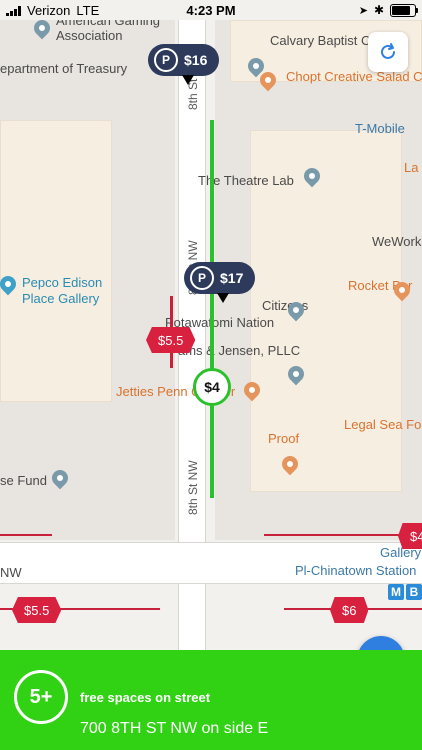  What do you see at coordinates (171, 340) in the screenshot?
I see `price-marker-west: $5.5` at bounding box center [171, 340].